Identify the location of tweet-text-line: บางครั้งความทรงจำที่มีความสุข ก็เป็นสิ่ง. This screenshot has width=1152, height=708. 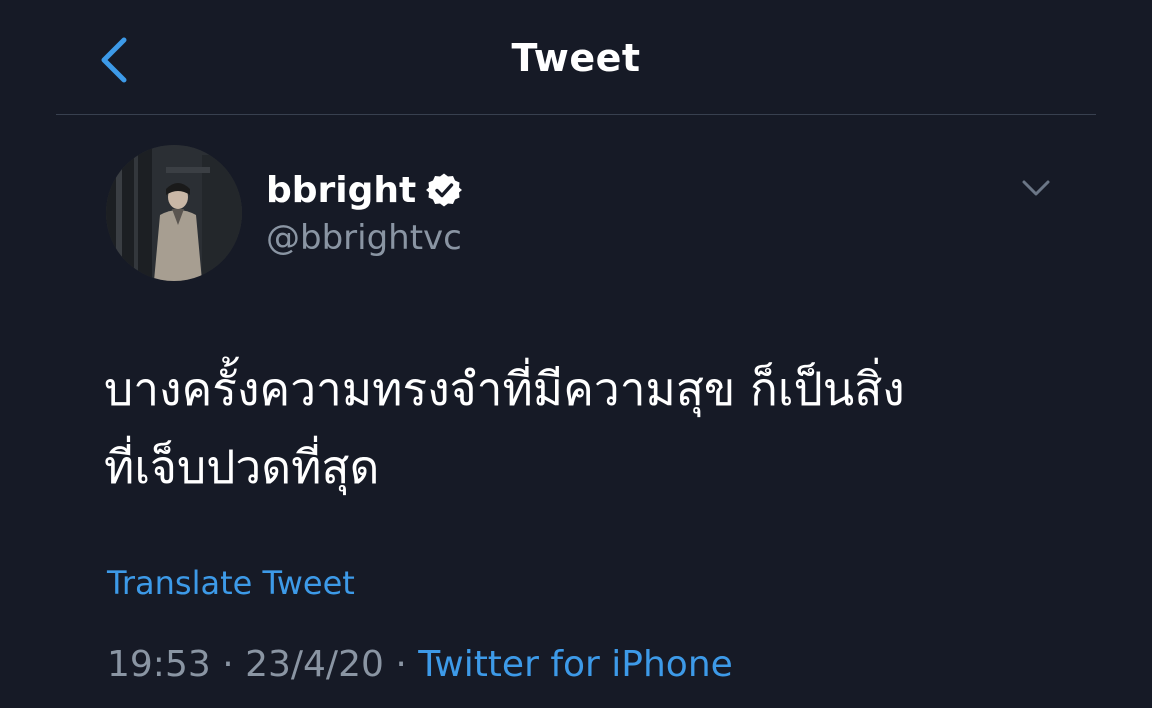
(504, 389).